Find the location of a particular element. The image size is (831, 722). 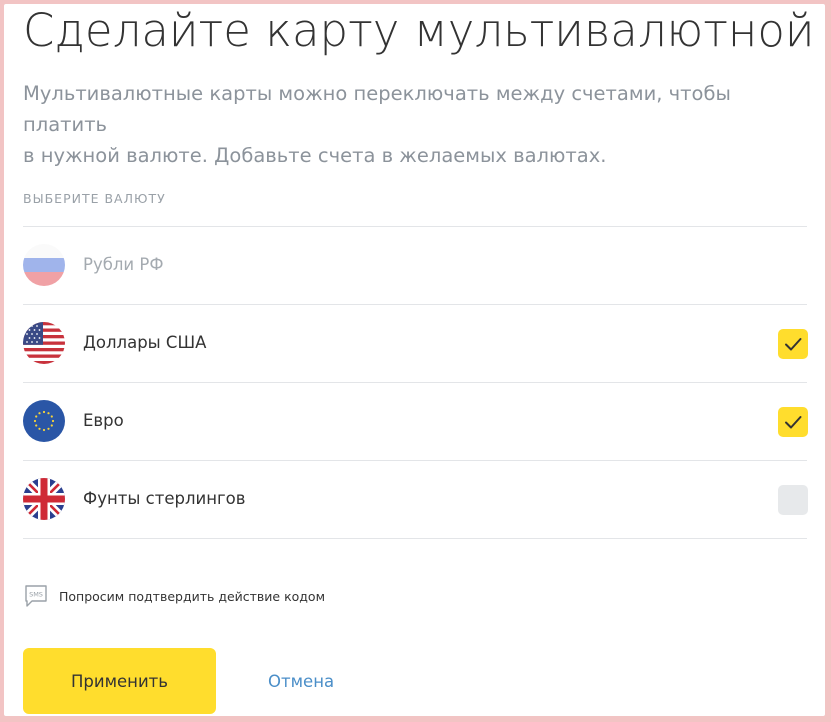

currency-label-gbp: Фунты стерлингов is located at coordinates (164, 498).